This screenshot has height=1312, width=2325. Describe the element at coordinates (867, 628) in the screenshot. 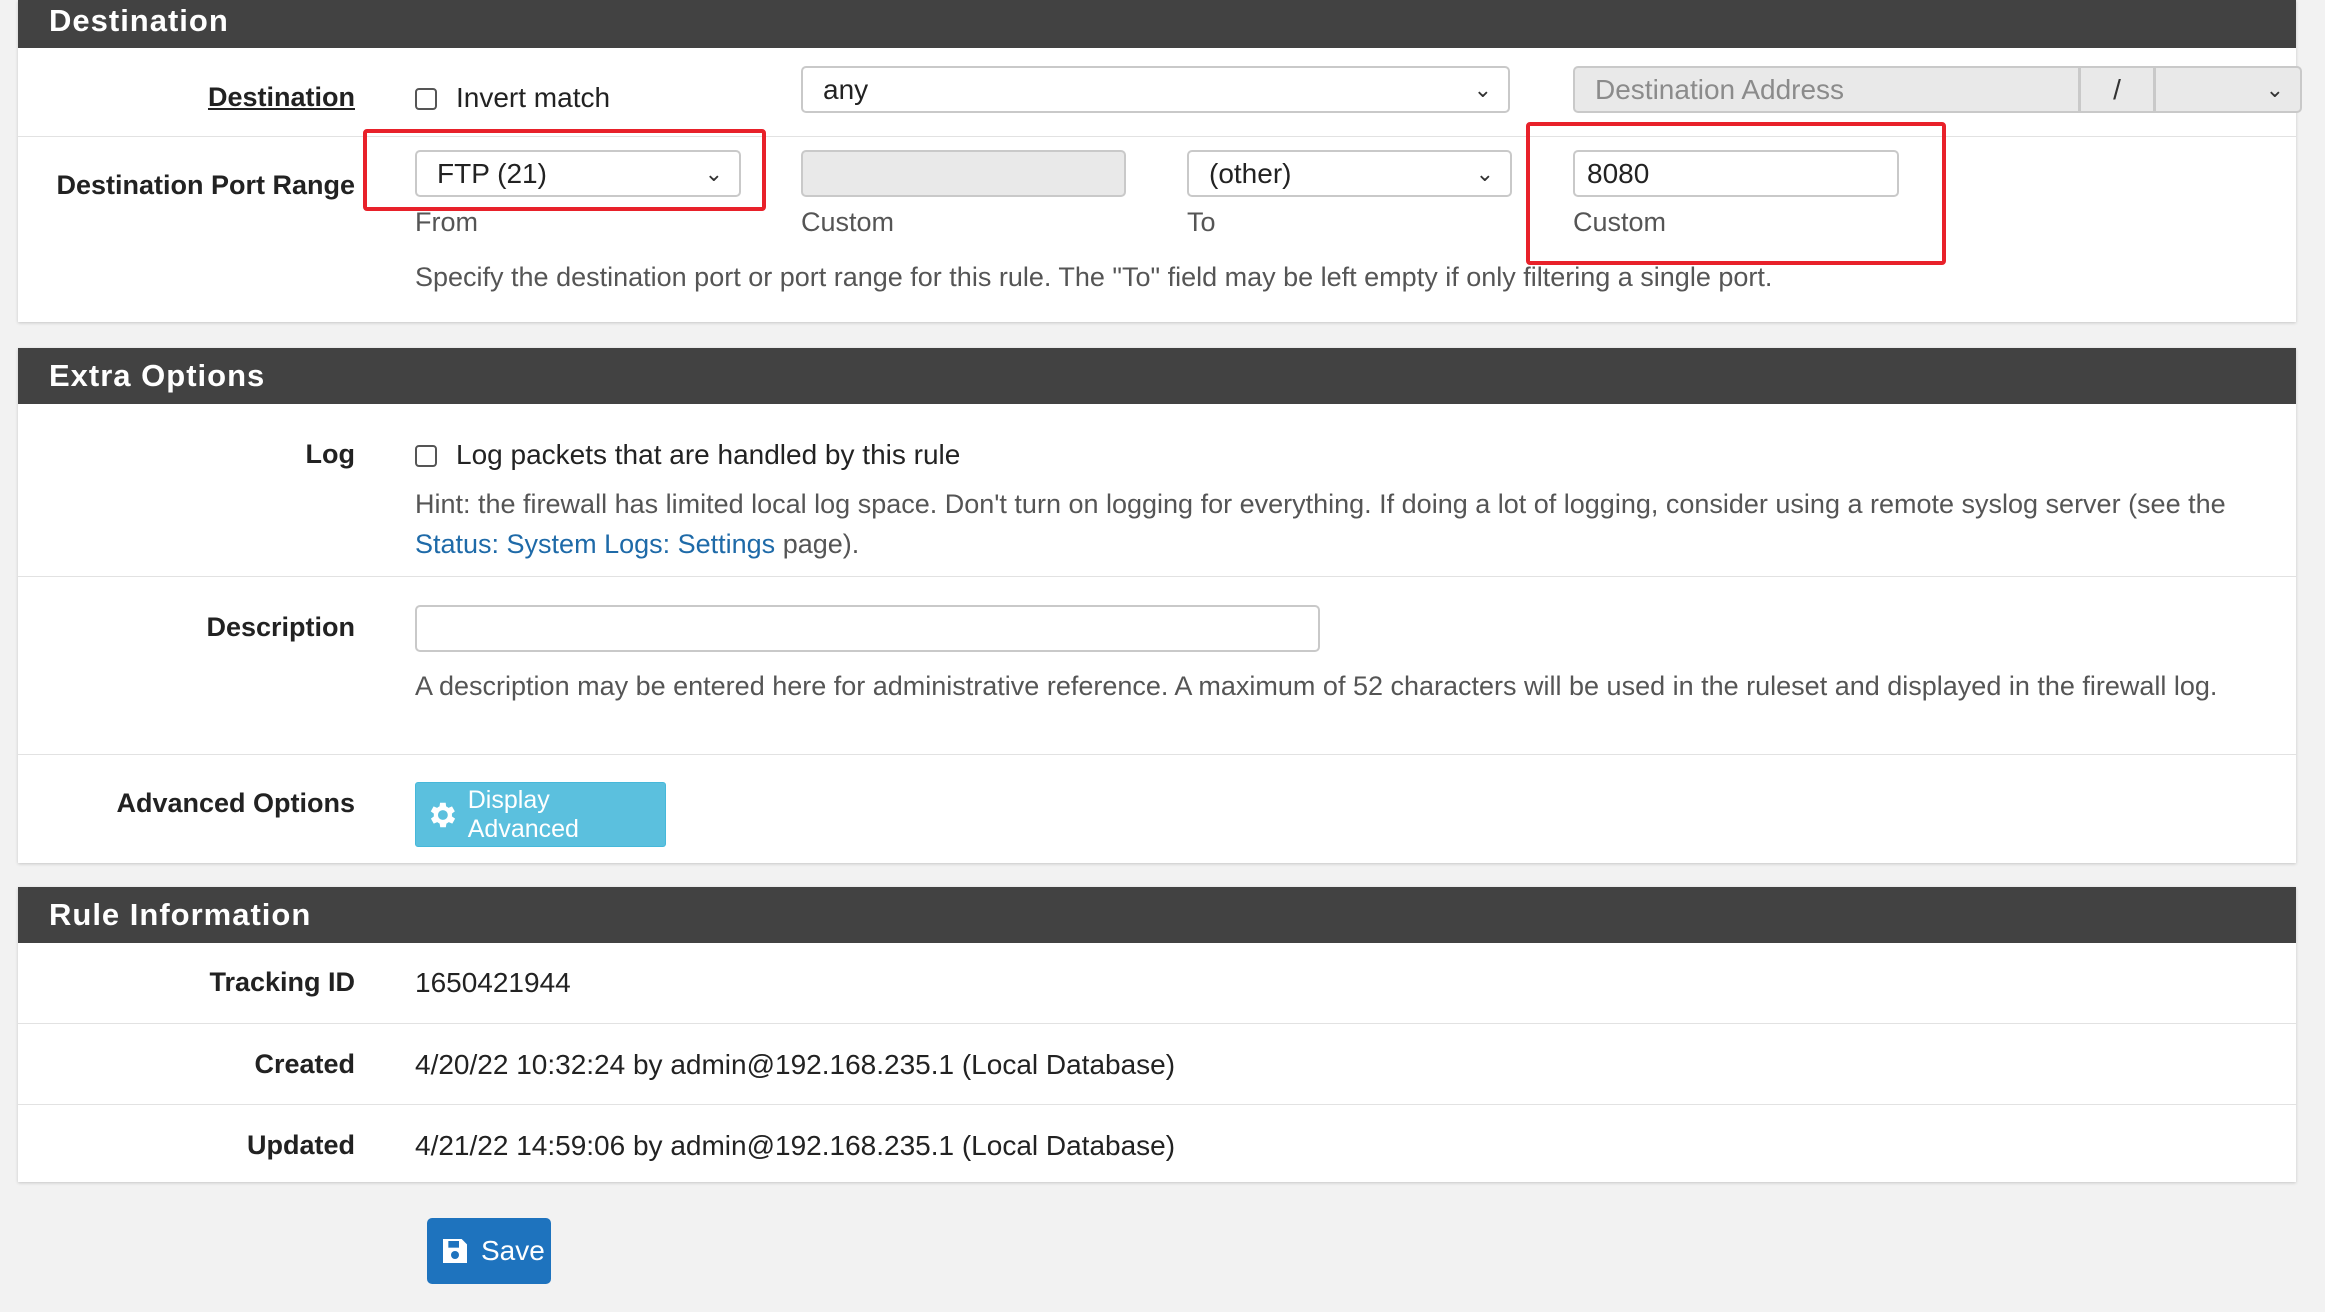

I see `description-input` at that location.